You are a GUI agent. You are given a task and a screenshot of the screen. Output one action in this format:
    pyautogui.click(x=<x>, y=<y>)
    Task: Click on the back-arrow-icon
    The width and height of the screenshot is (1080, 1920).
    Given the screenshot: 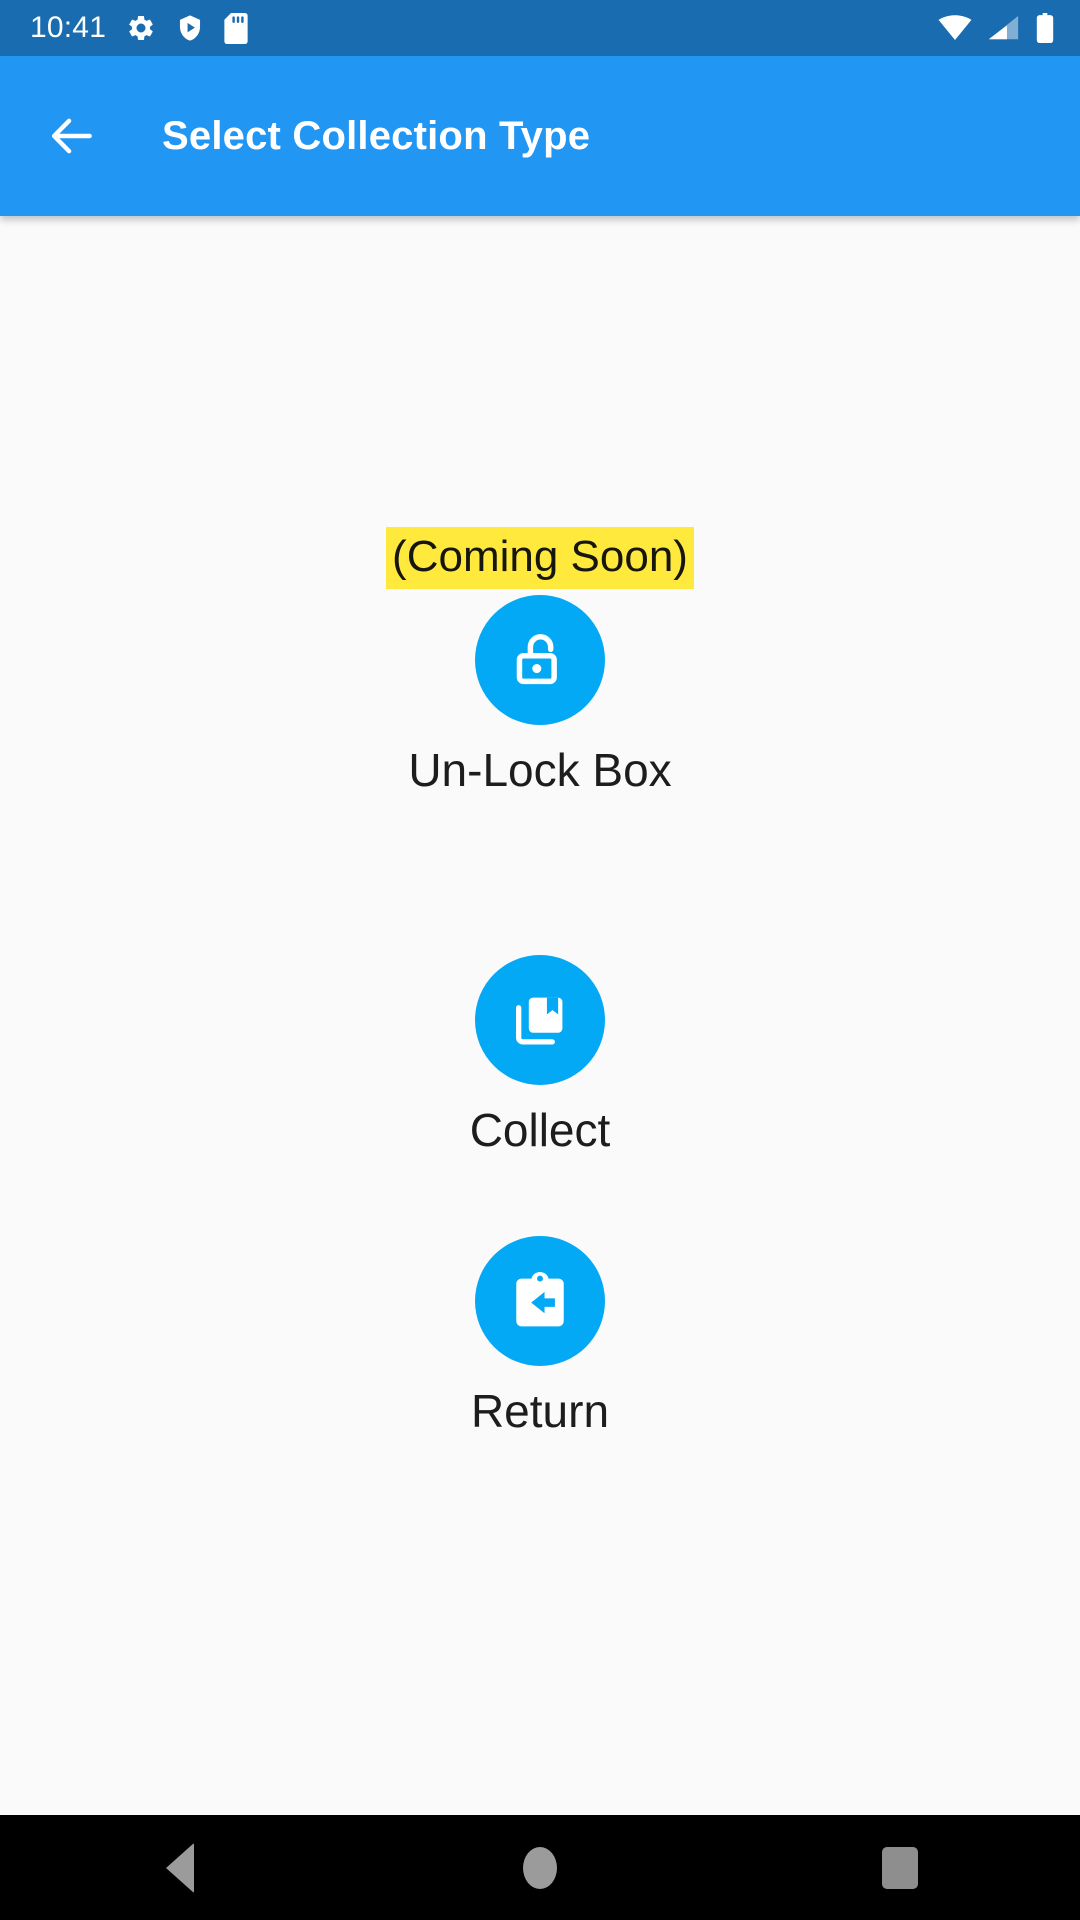 What is the action you would take?
    pyautogui.click(x=71, y=136)
    